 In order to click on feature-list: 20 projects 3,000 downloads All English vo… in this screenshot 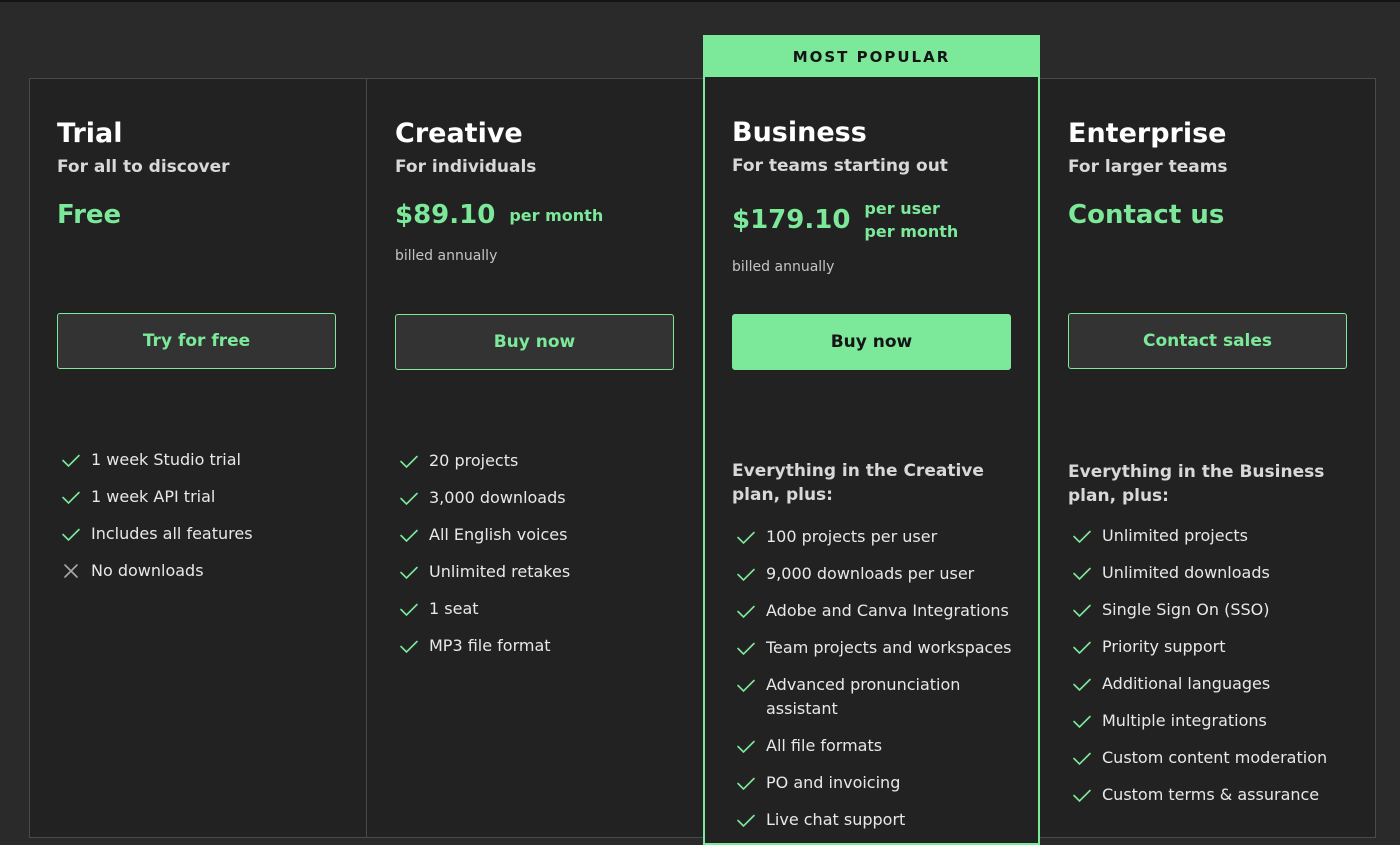, I will do `click(540, 560)`.